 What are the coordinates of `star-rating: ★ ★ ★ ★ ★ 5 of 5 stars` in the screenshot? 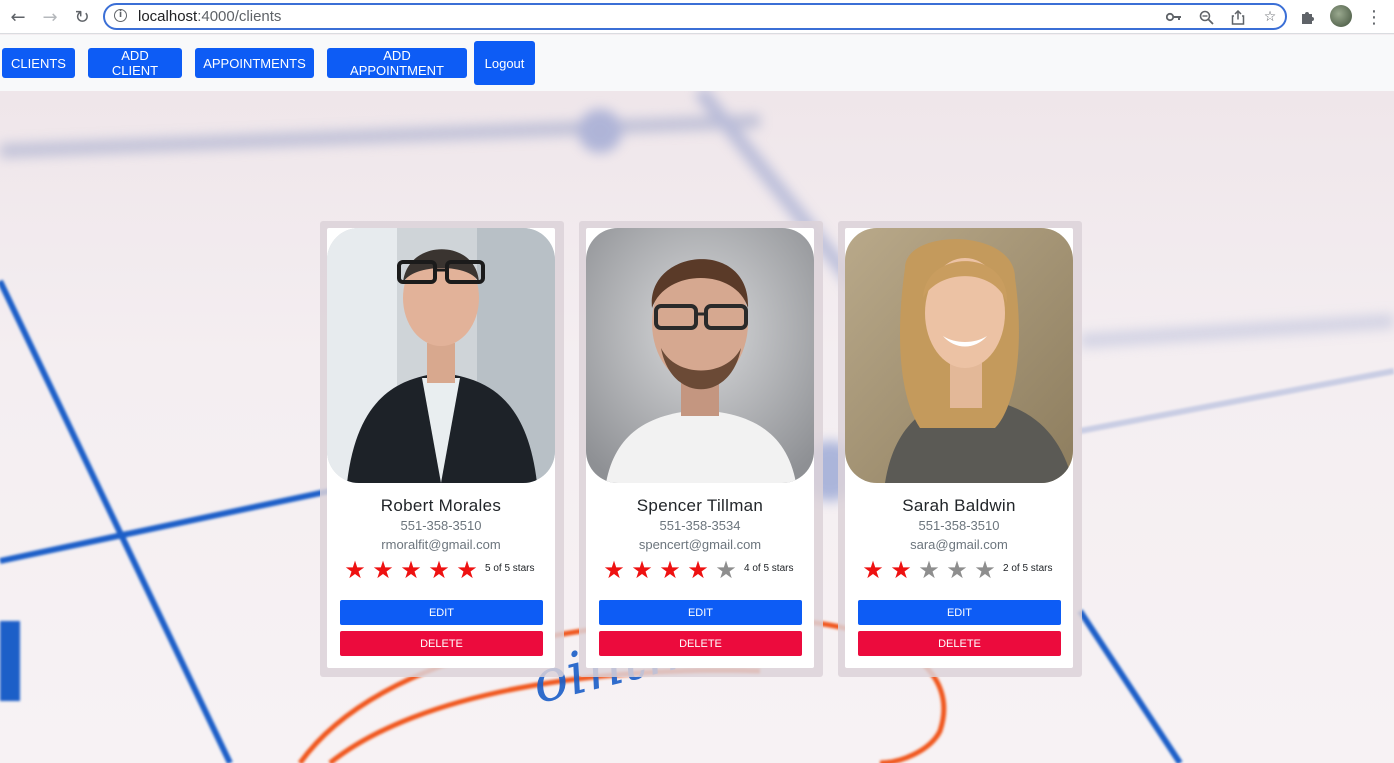 It's located at (437, 570).